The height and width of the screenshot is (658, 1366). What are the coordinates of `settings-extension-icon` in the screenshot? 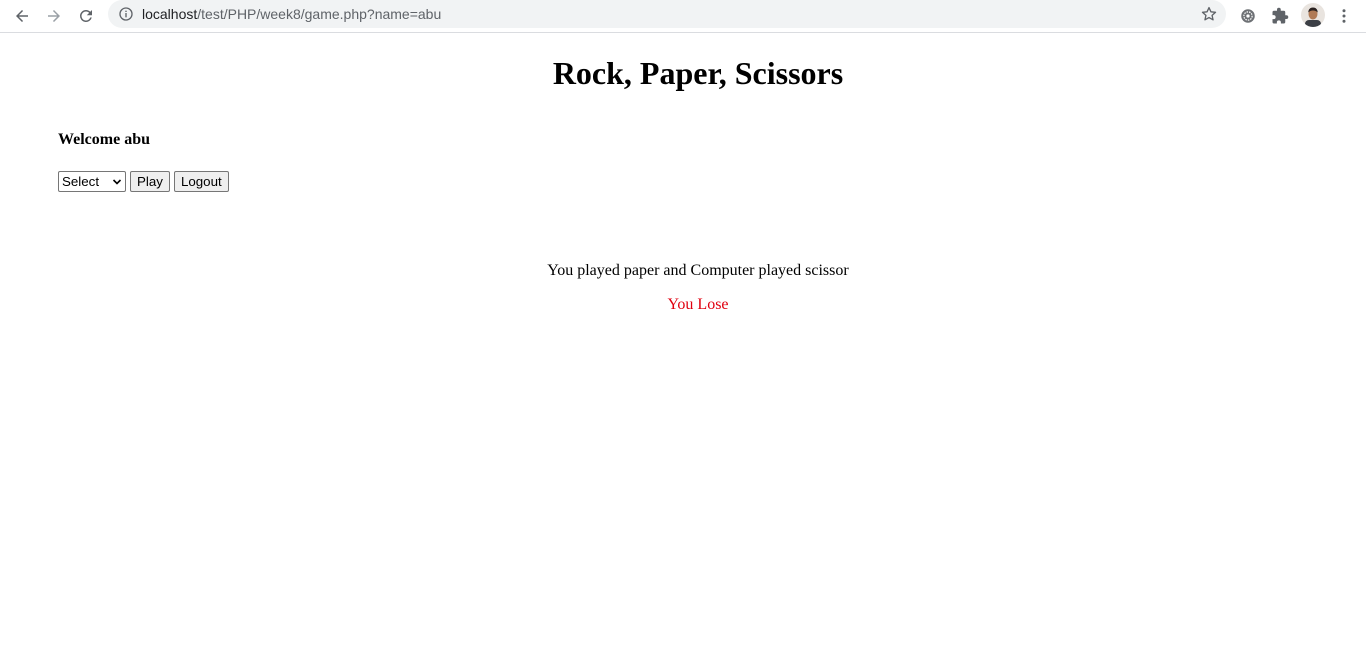 It's located at (1248, 16).